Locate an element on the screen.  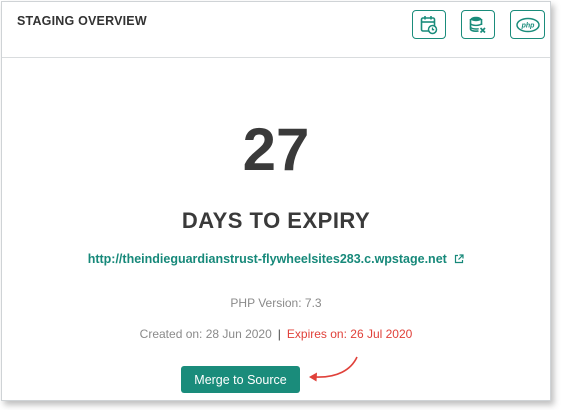
database-remove-icon is located at coordinates (477, 24).